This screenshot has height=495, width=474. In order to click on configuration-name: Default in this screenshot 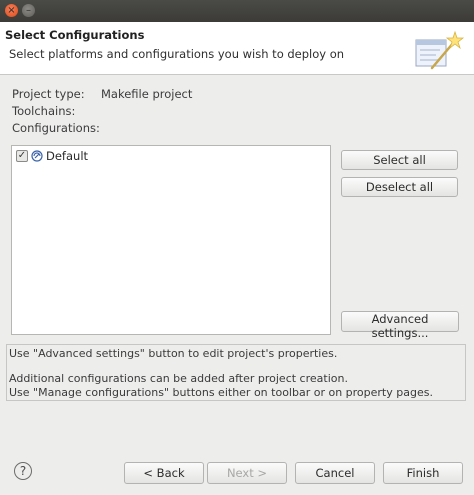, I will do `click(67, 155)`.